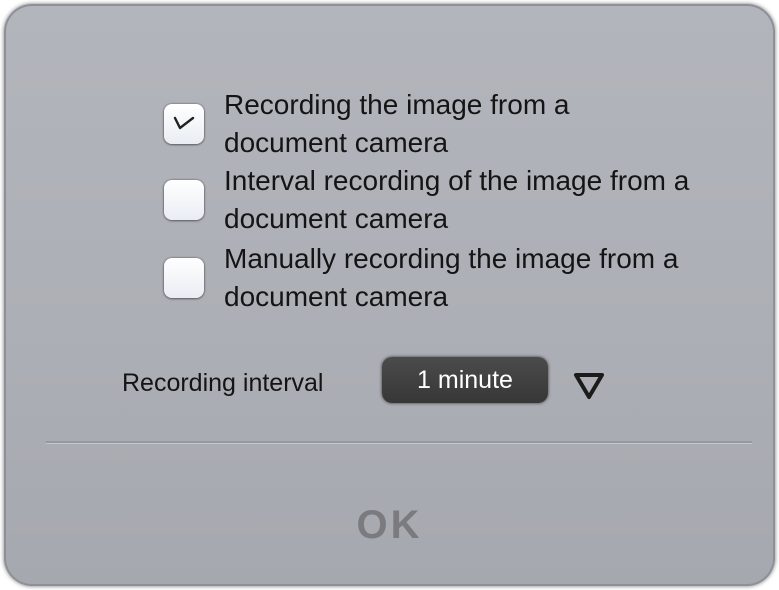 Image resolution: width=779 pixels, height=590 pixels. I want to click on divider, so click(399, 442).